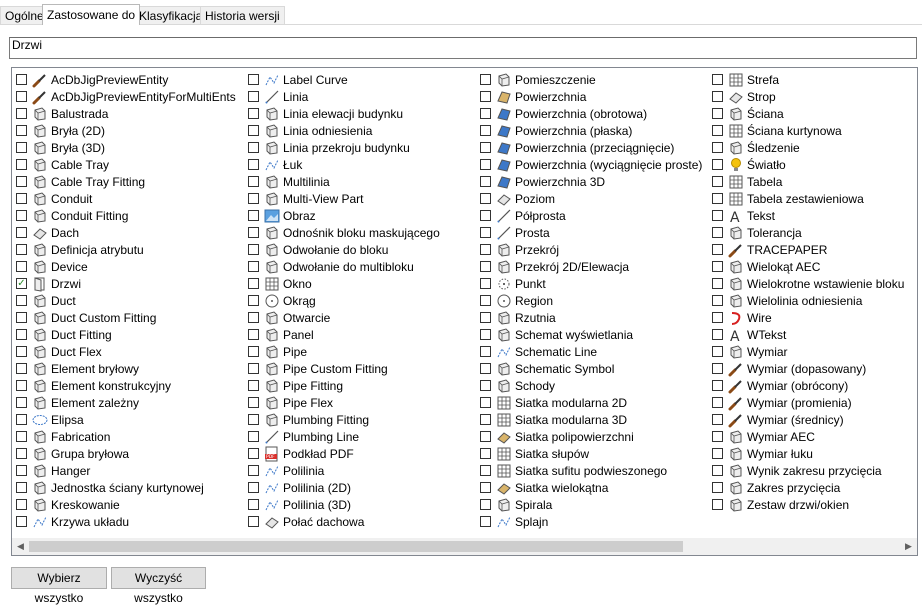  Describe the element at coordinates (769, 249) in the screenshot. I see `list-item: TRACEPAPER` at that location.